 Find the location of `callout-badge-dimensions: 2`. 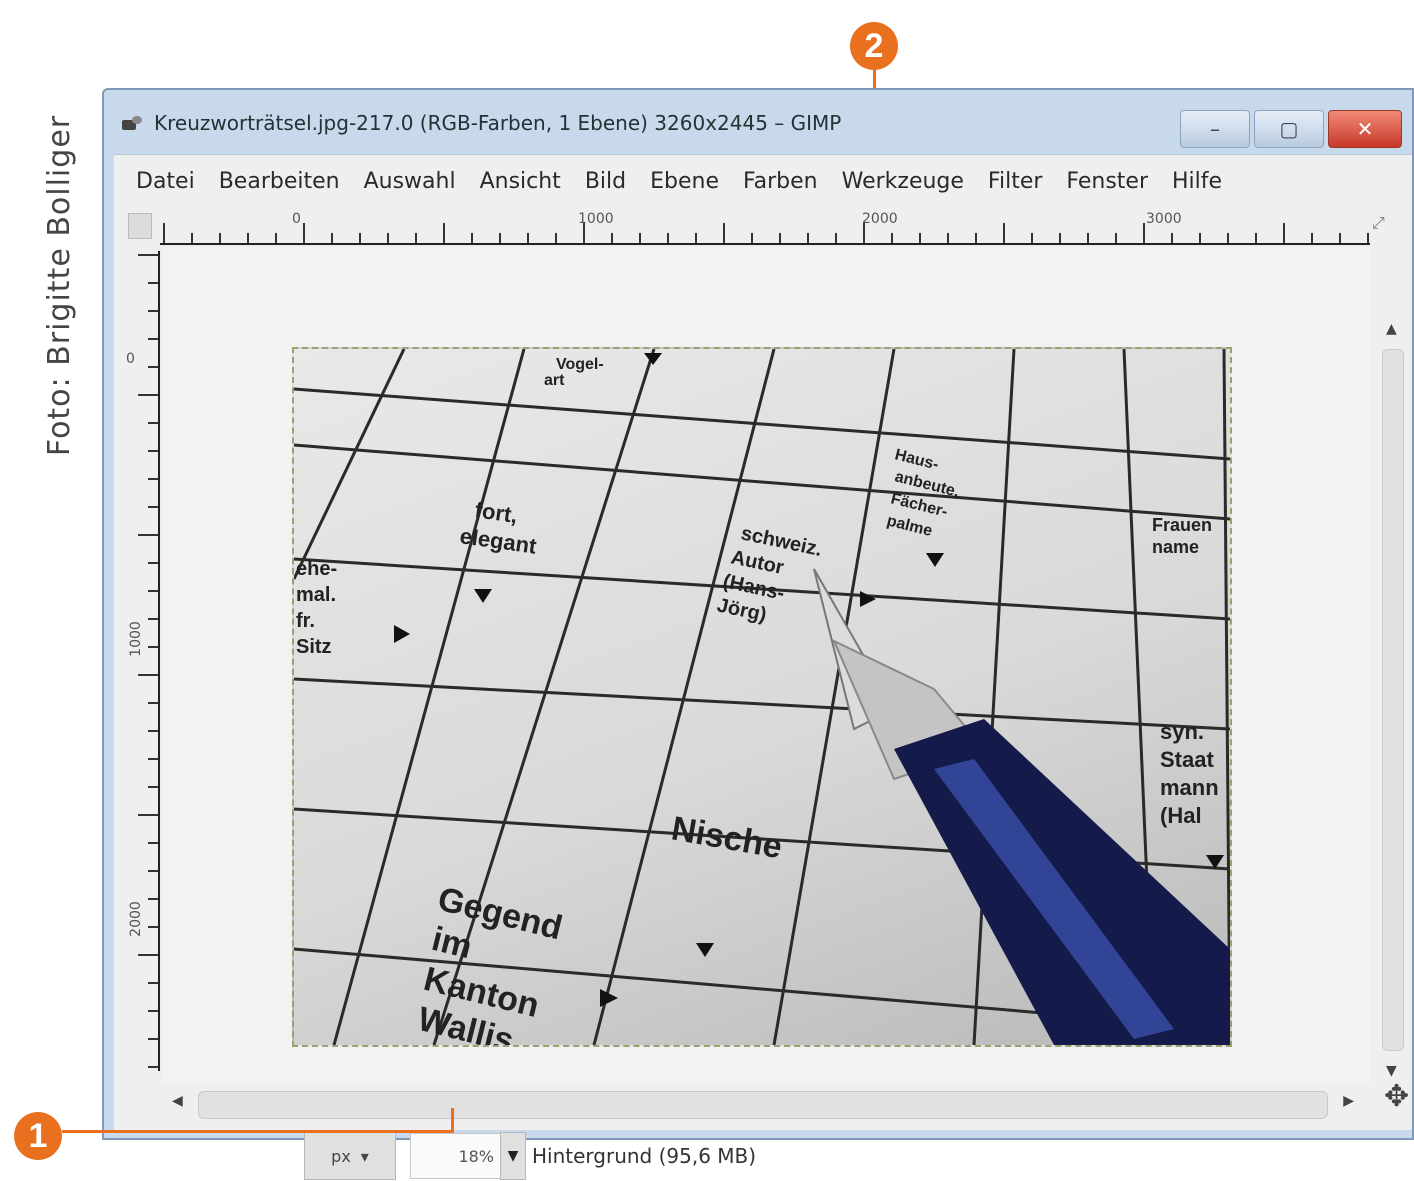

callout-badge-dimensions: 2 is located at coordinates (874, 46).